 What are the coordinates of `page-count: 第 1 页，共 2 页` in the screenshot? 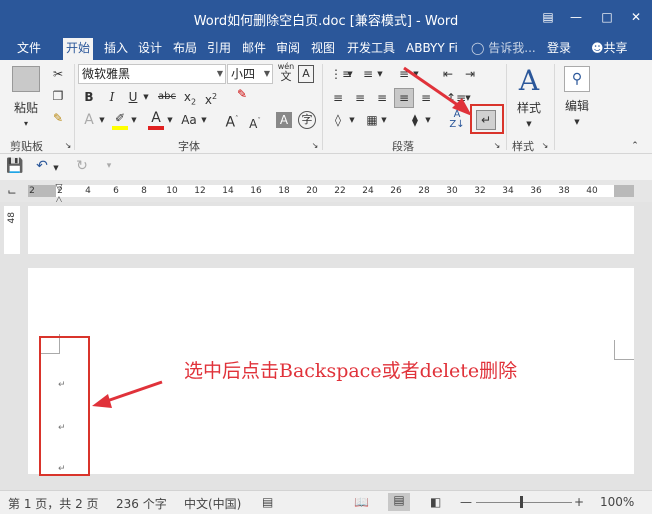 It's located at (53, 503).